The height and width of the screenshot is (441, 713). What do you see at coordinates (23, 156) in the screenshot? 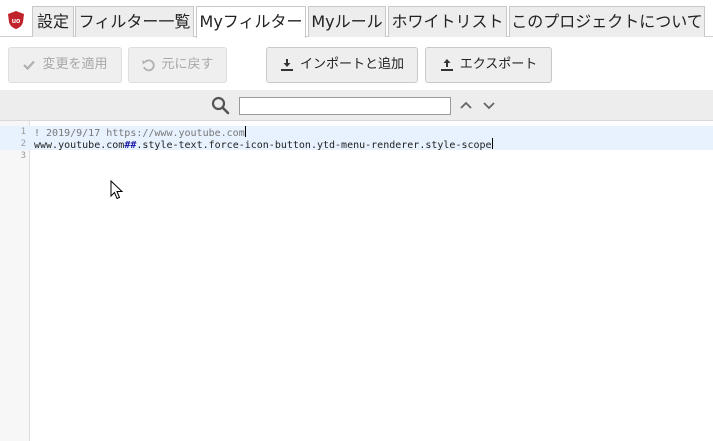
I see `line-number: 3` at bounding box center [23, 156].